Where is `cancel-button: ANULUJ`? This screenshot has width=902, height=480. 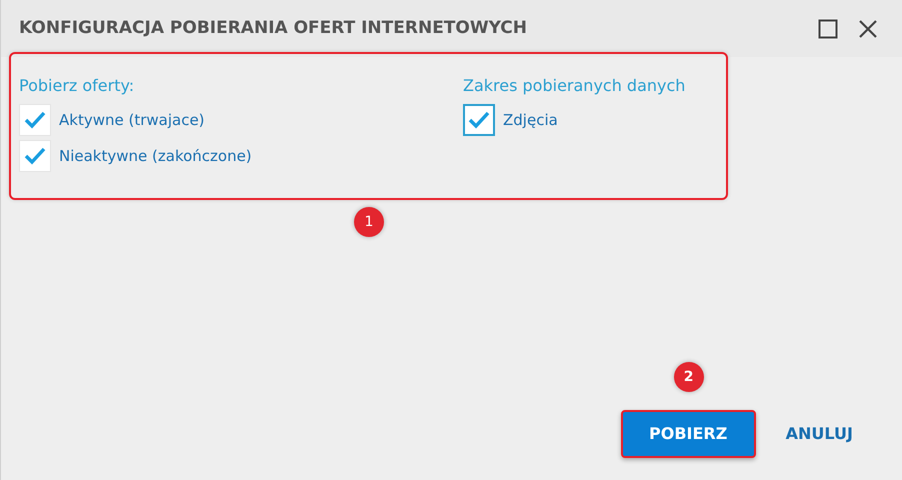 cancel-button: ANULUJ is located at coordinates (819, 434).